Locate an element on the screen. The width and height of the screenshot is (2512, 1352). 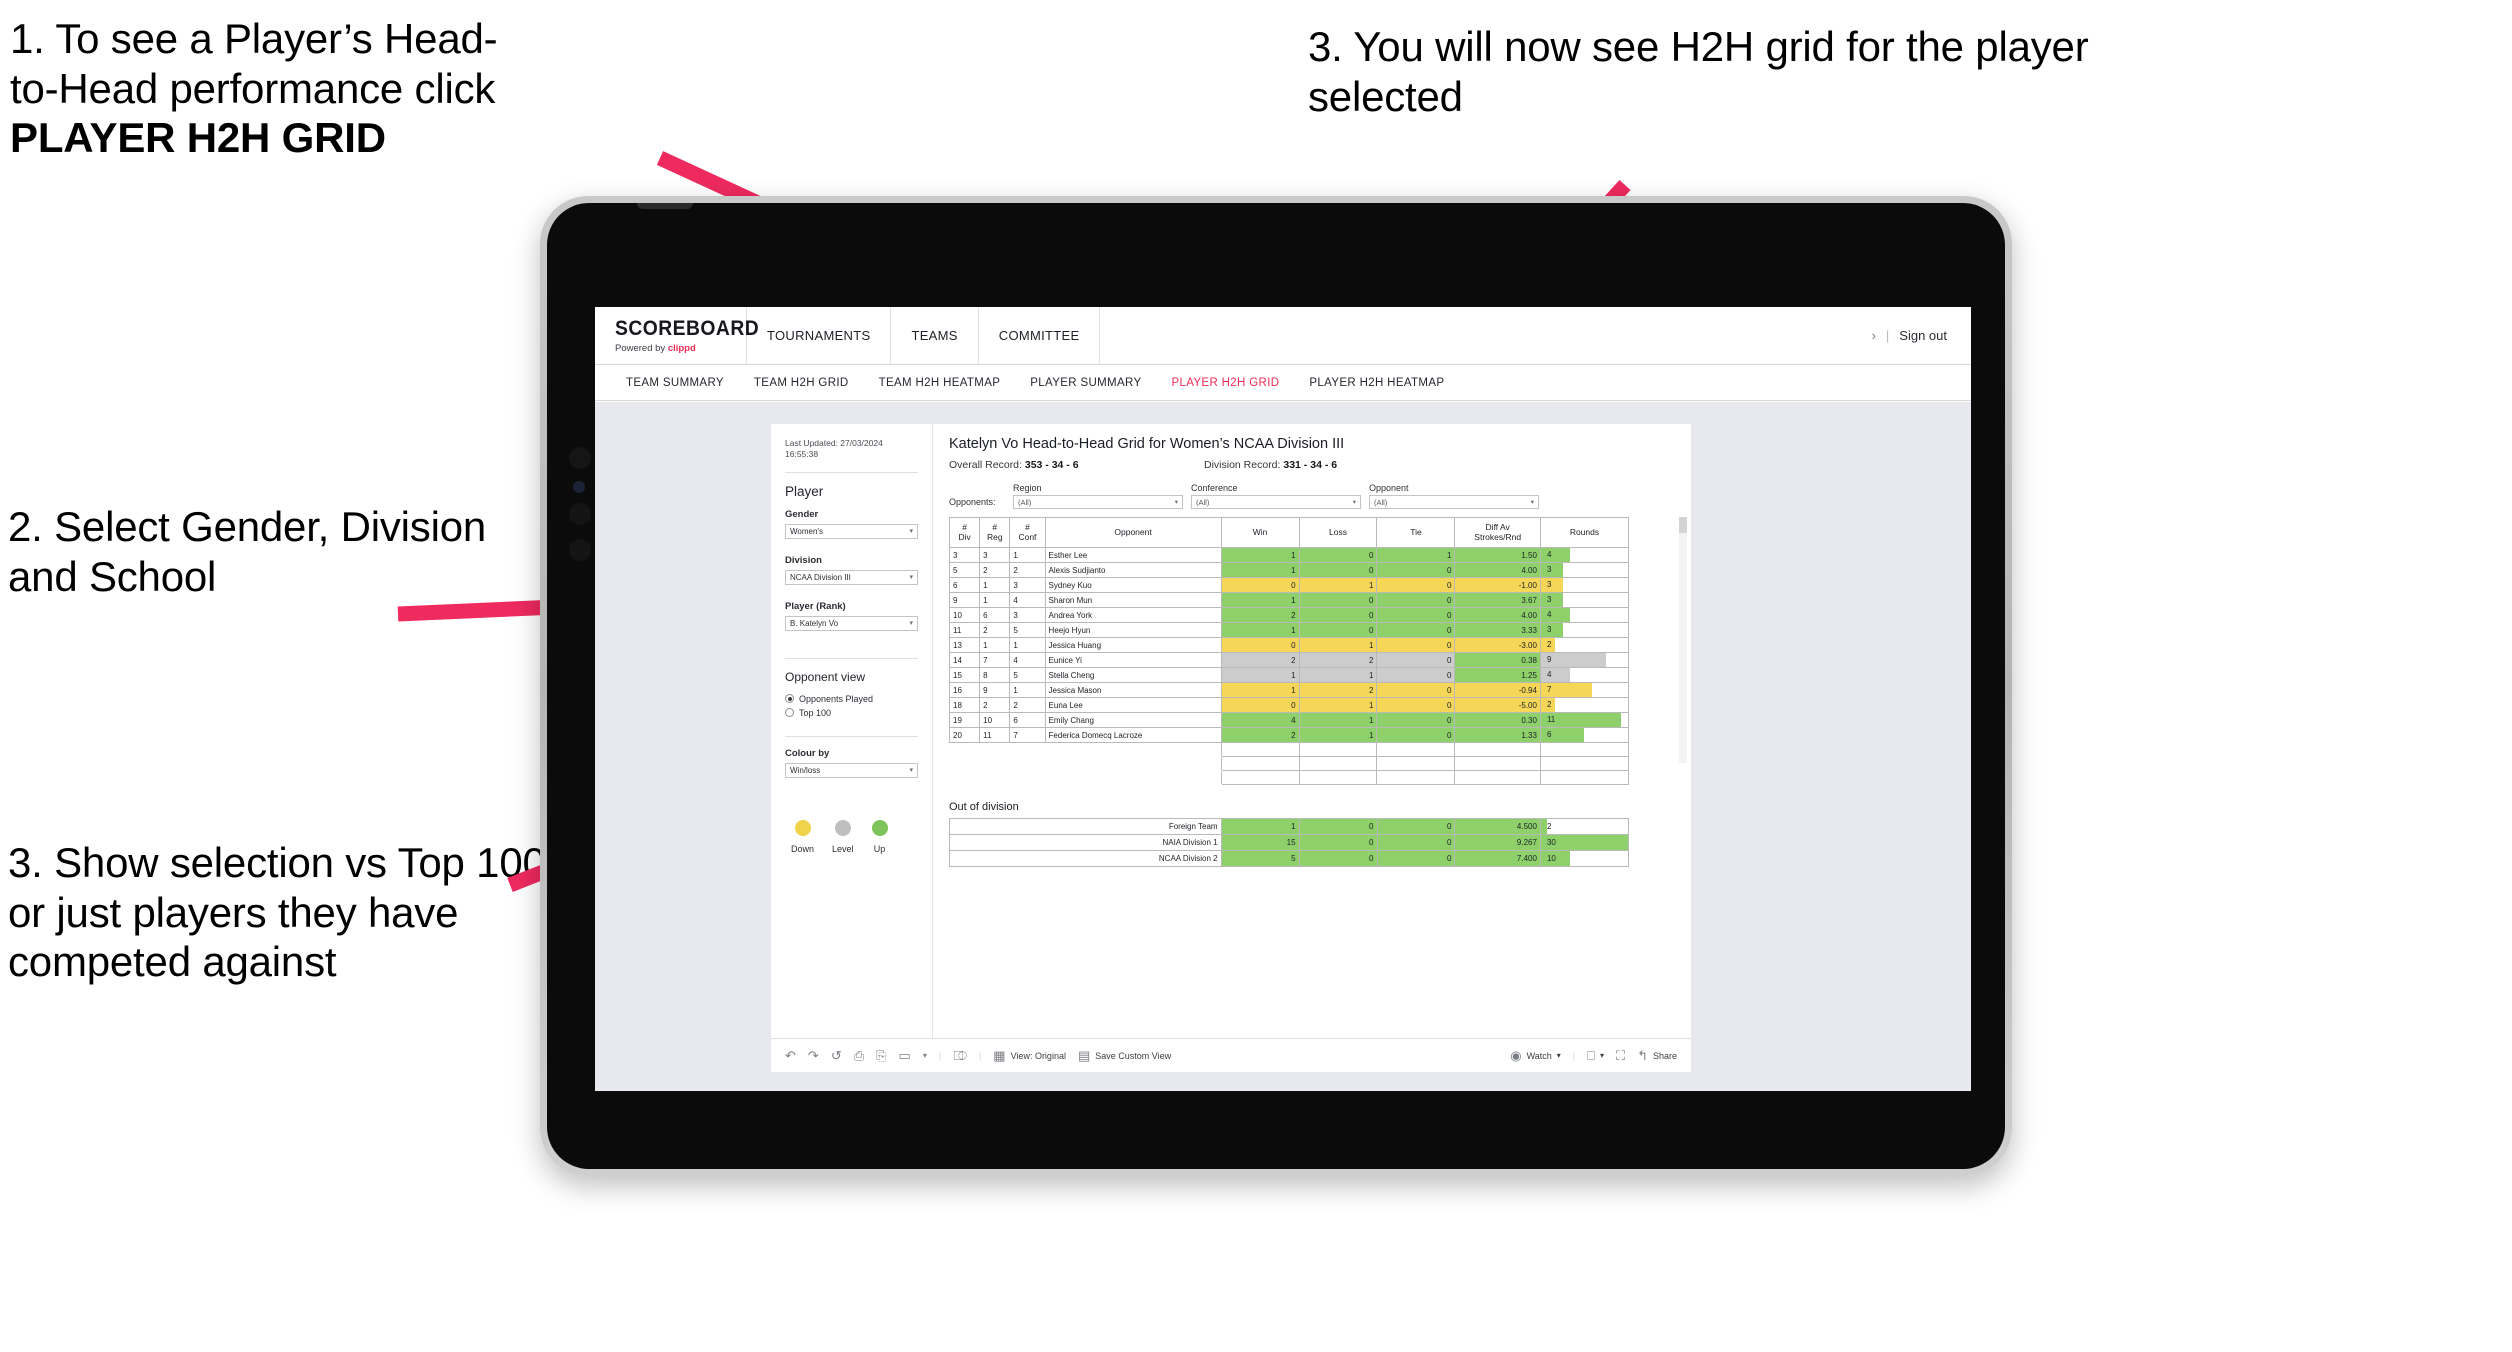
table-row: 19 10 6 Emily Chang 4 1 0 0.30 11 is located at coordinates (1289, 720).